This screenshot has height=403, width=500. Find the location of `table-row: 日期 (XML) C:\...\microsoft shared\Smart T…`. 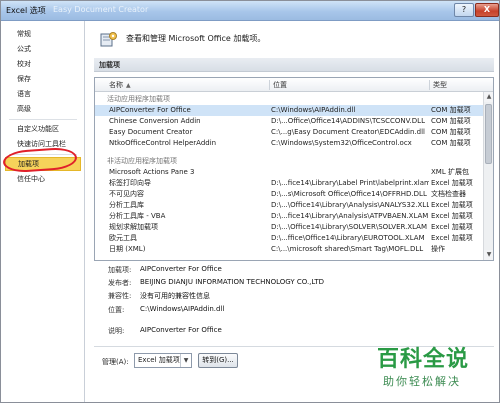

table-row: 日期 (XML) C:\...\microsoft shared\Smart T… is located at coordinates (289, 249).